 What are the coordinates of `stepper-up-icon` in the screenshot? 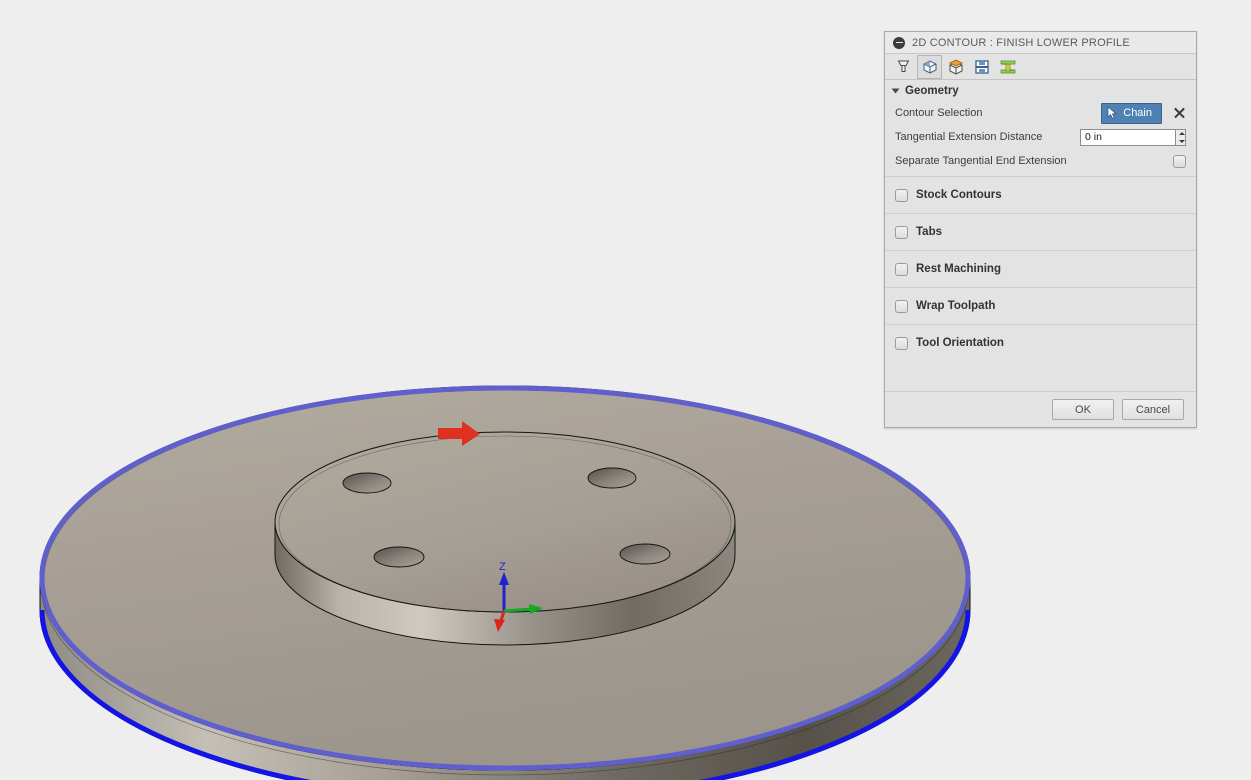 It's located at (1180, 134).